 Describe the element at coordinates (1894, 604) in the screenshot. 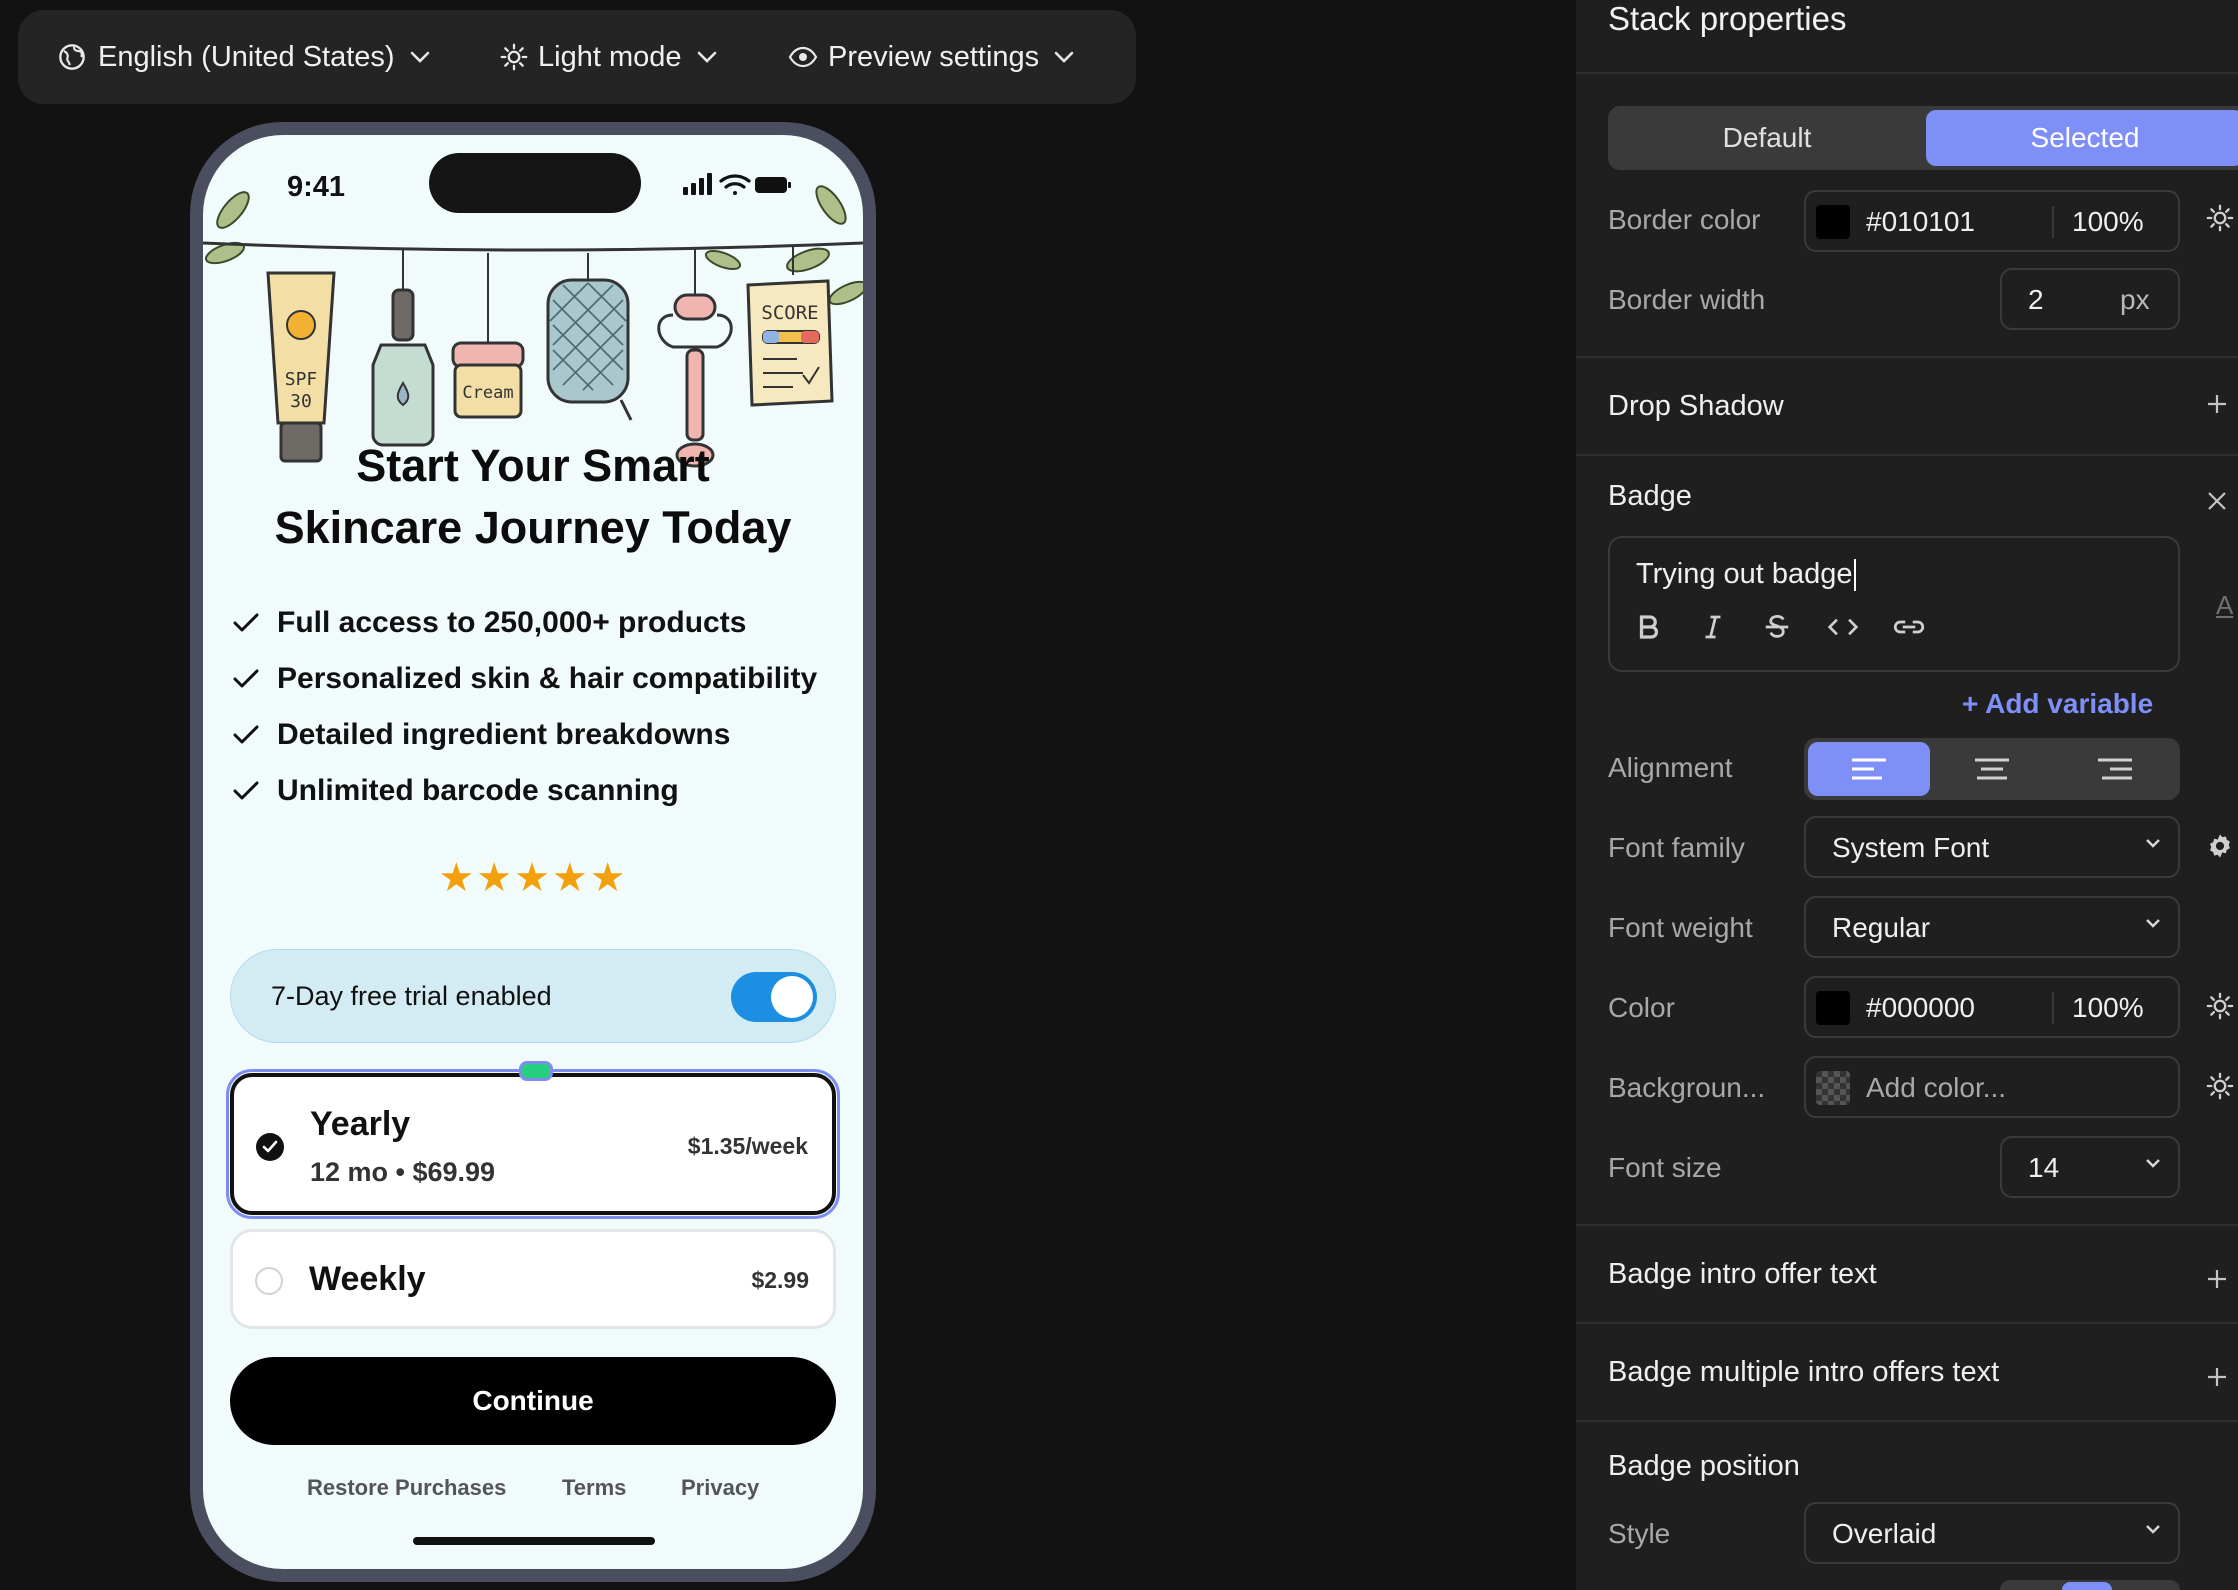

I see `badge-text-editor: Trying out badge` at that location.